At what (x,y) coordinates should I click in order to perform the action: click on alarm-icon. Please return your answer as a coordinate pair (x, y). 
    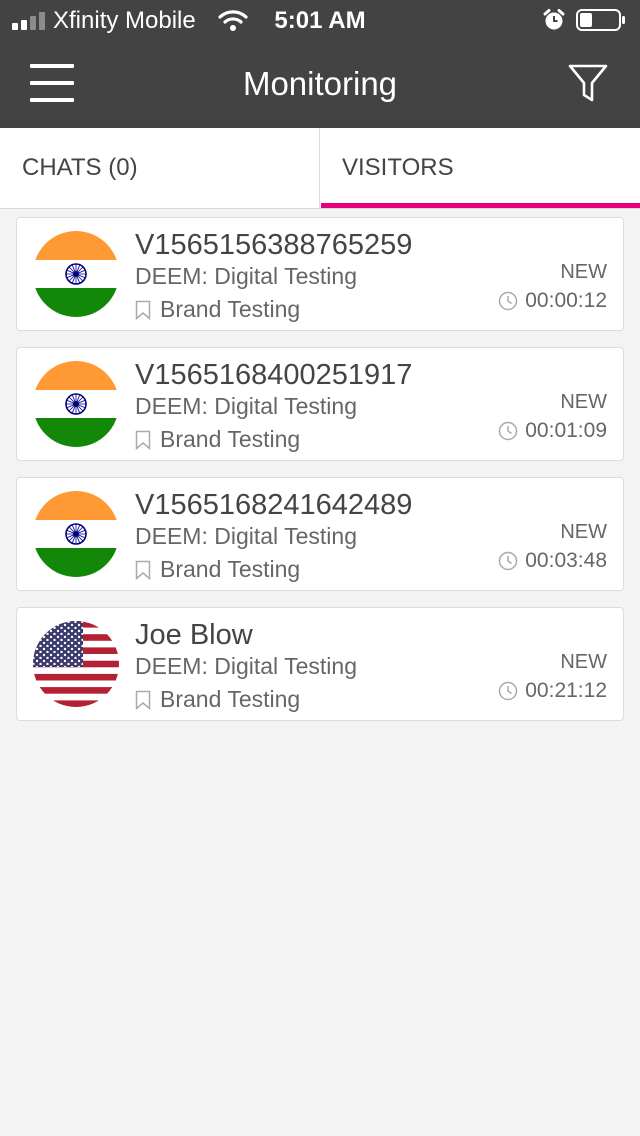
    Looking at the image, I should click on (554, 19).